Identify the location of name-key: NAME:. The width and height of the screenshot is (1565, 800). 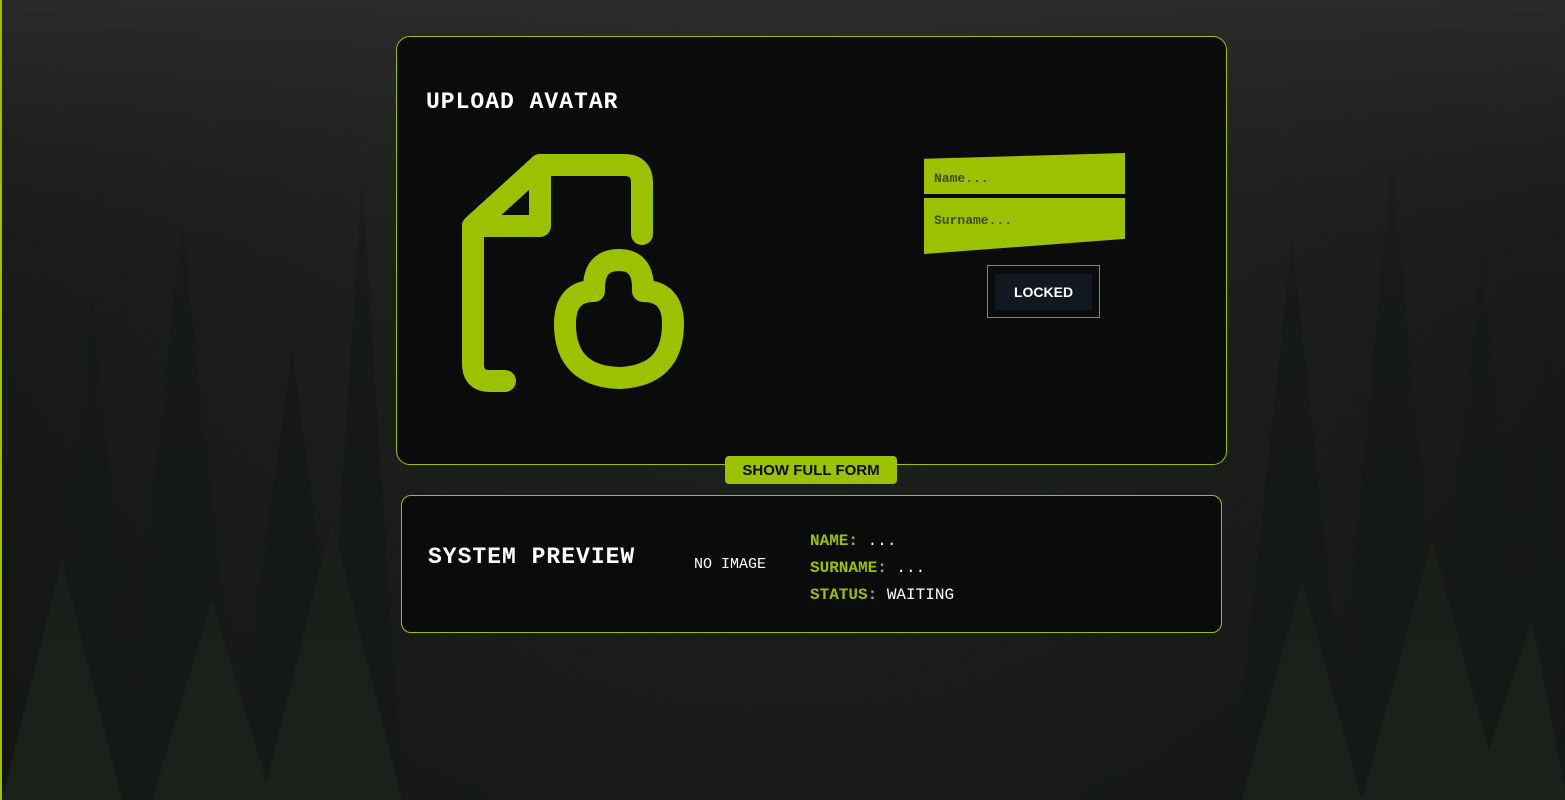
(834, 541).